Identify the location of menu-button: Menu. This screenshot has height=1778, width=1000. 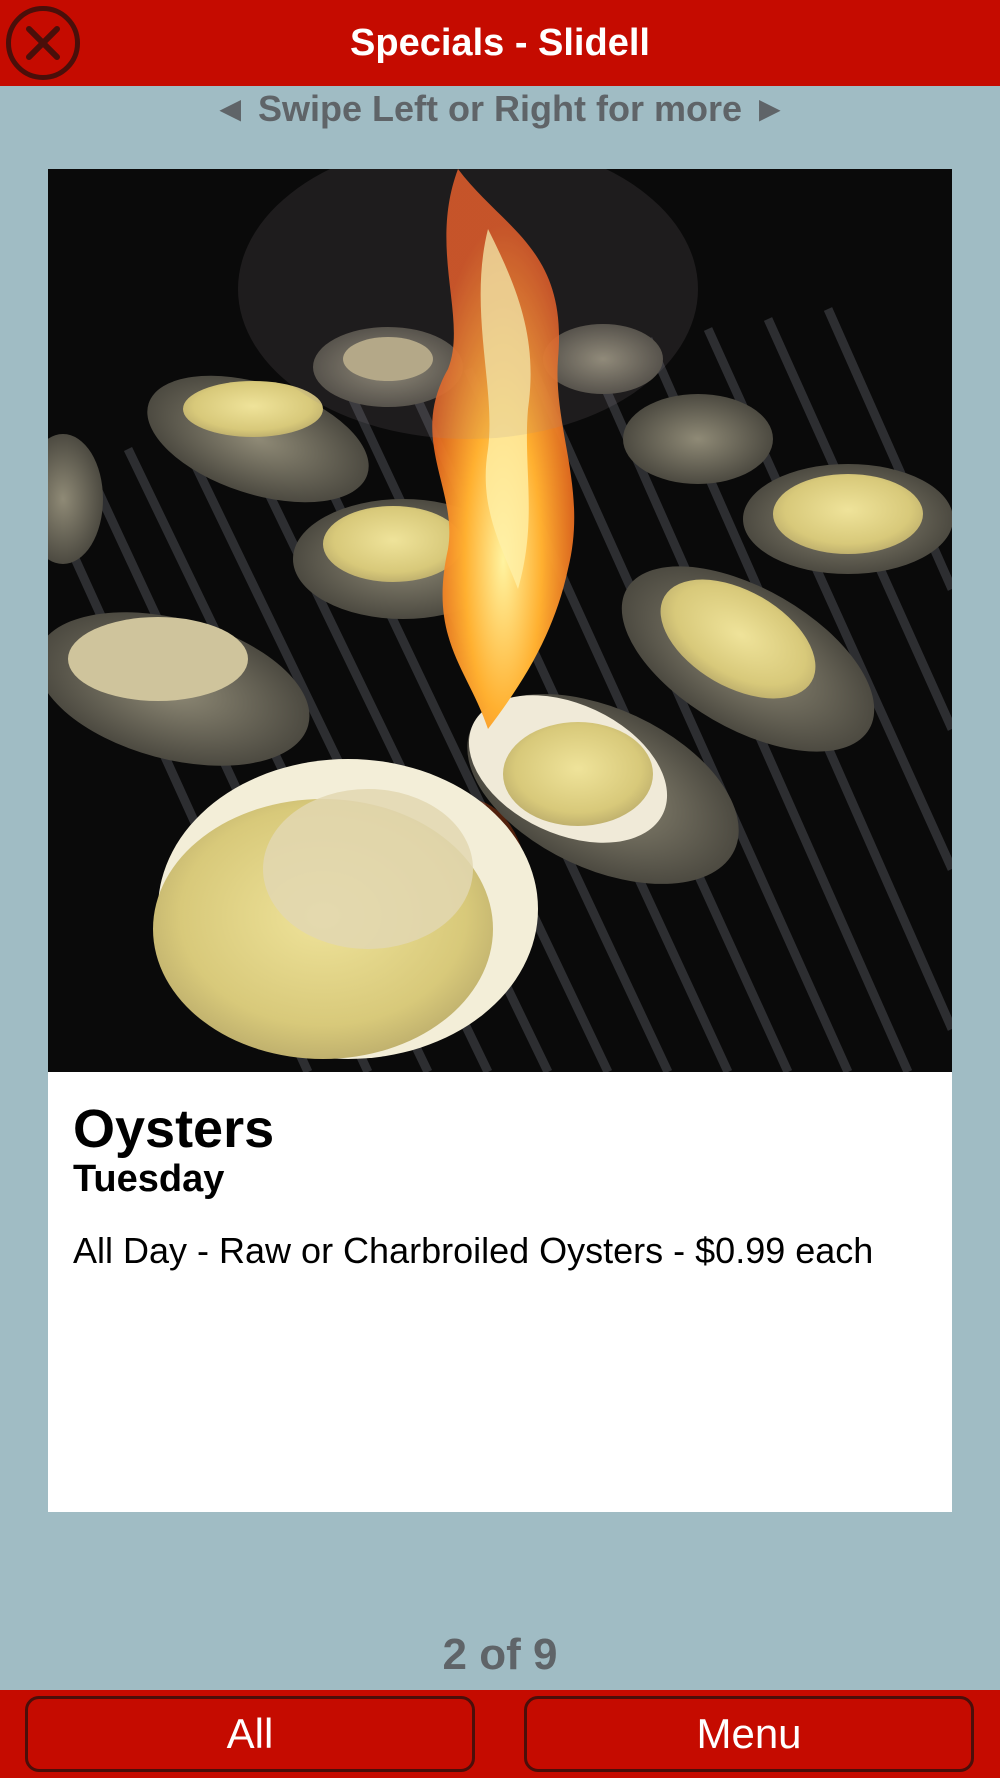
(749, 1734).